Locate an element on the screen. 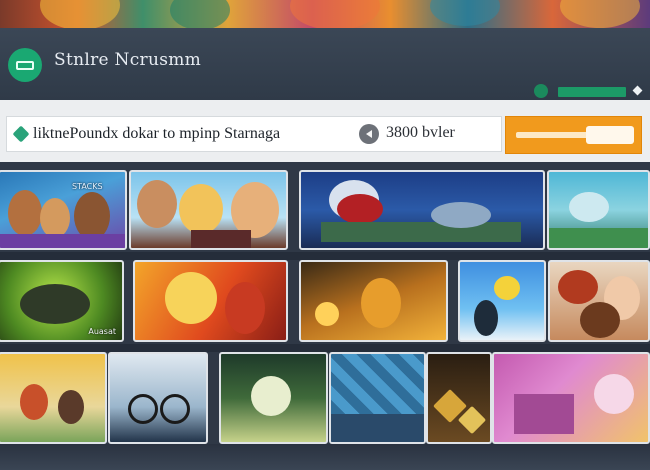  brand-title: Stnlre Ncrusmm is located at coordinates (128, 60).